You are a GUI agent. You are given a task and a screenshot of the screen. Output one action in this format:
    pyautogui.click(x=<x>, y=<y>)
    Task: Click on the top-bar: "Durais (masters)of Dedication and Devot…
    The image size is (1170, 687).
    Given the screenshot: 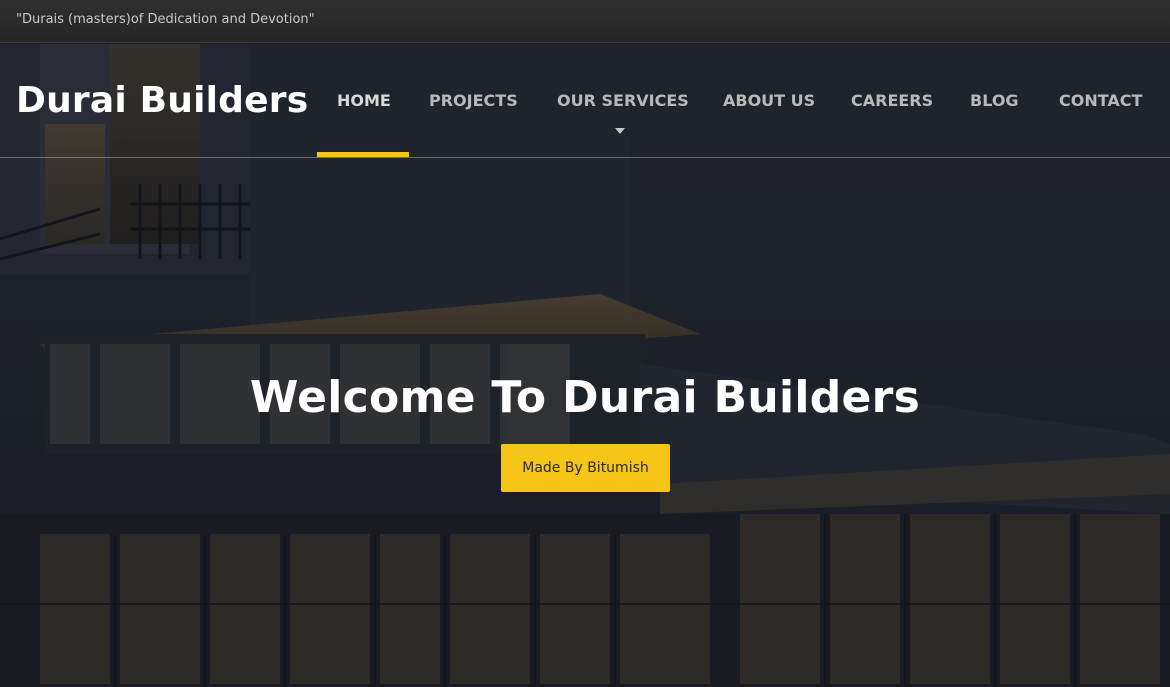 What is the action you would take?
    pyautogui.click(x=585, y=21)
    